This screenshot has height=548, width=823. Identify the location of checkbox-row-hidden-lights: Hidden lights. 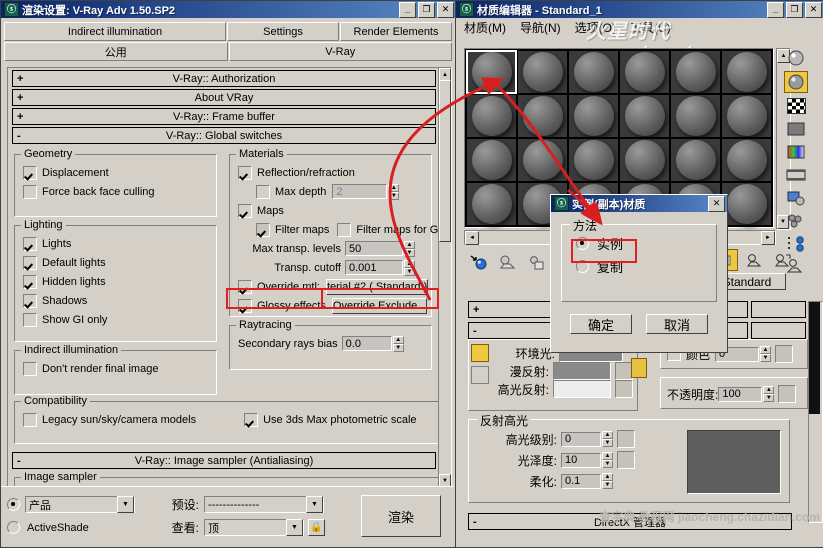
(116, 281).